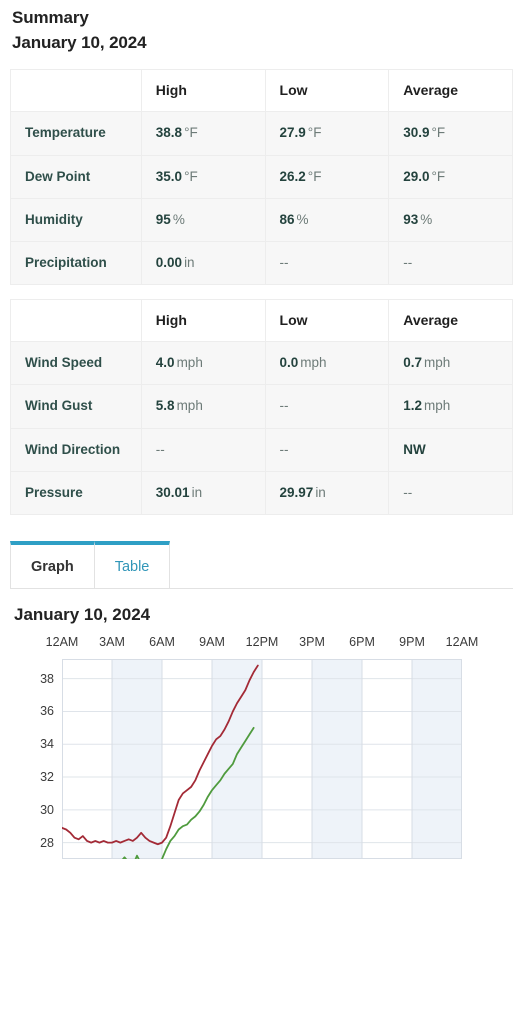  I want to click on cell-high: 30.01 in, so click(203, 493).